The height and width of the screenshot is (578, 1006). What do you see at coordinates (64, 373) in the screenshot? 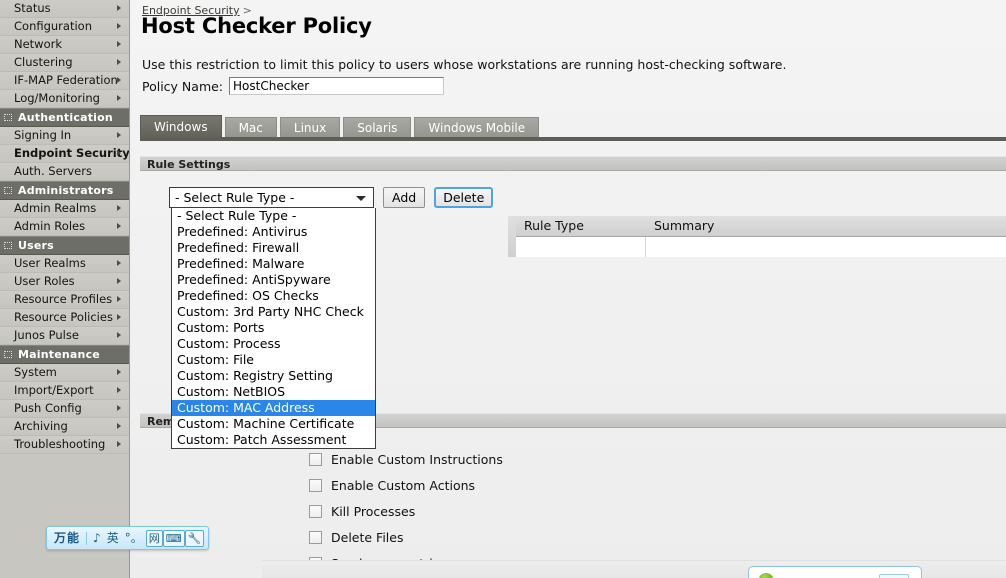
I see `sidebar-item-system: System` at bounding box center [64, 373].